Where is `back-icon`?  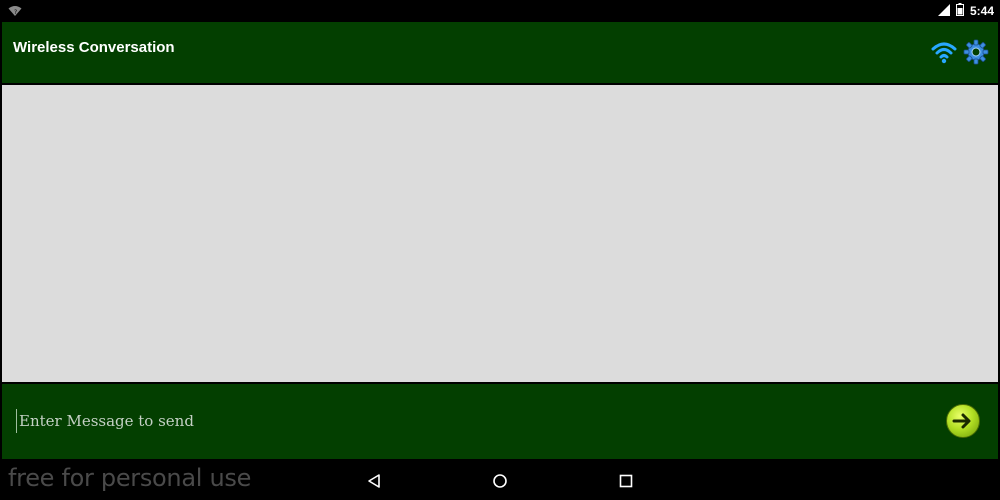
back-icon is located at coordinates (374, 481).